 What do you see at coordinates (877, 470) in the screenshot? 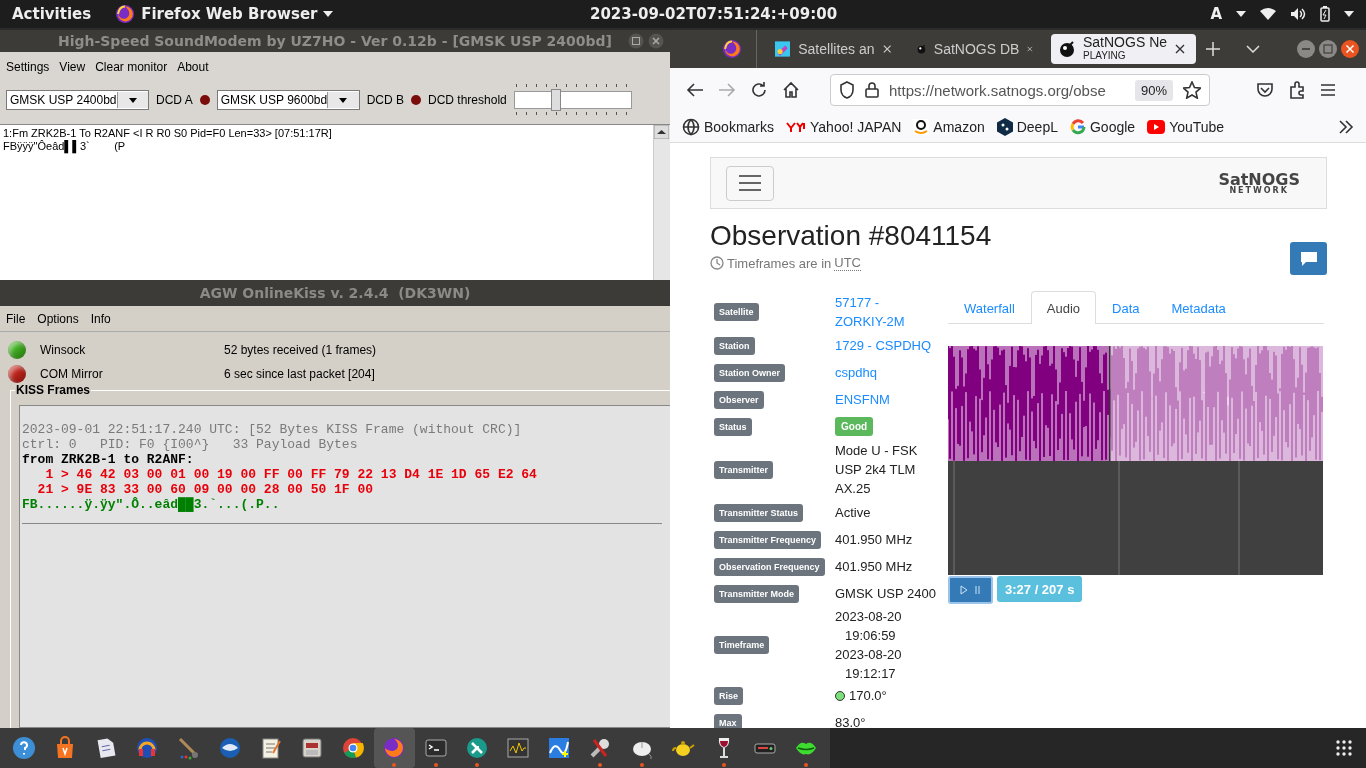
I see `field-value: Mode U - FSK USP 2k4 TLM AX.25` at bounding box center [877, 470].